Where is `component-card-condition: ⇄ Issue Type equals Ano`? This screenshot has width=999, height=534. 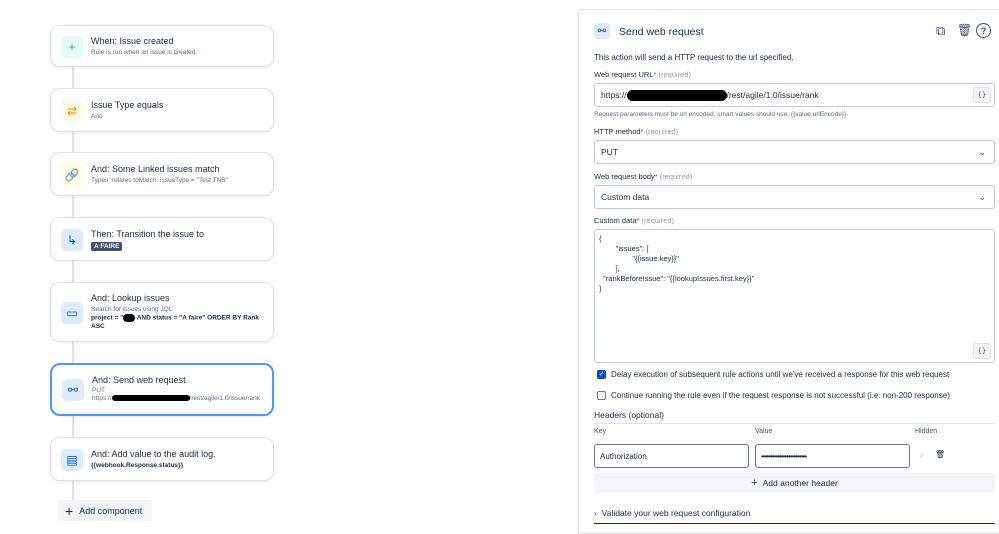 component-card-condition: ⇄ Issue Type equals Ano is located at coordinates (162, 110).